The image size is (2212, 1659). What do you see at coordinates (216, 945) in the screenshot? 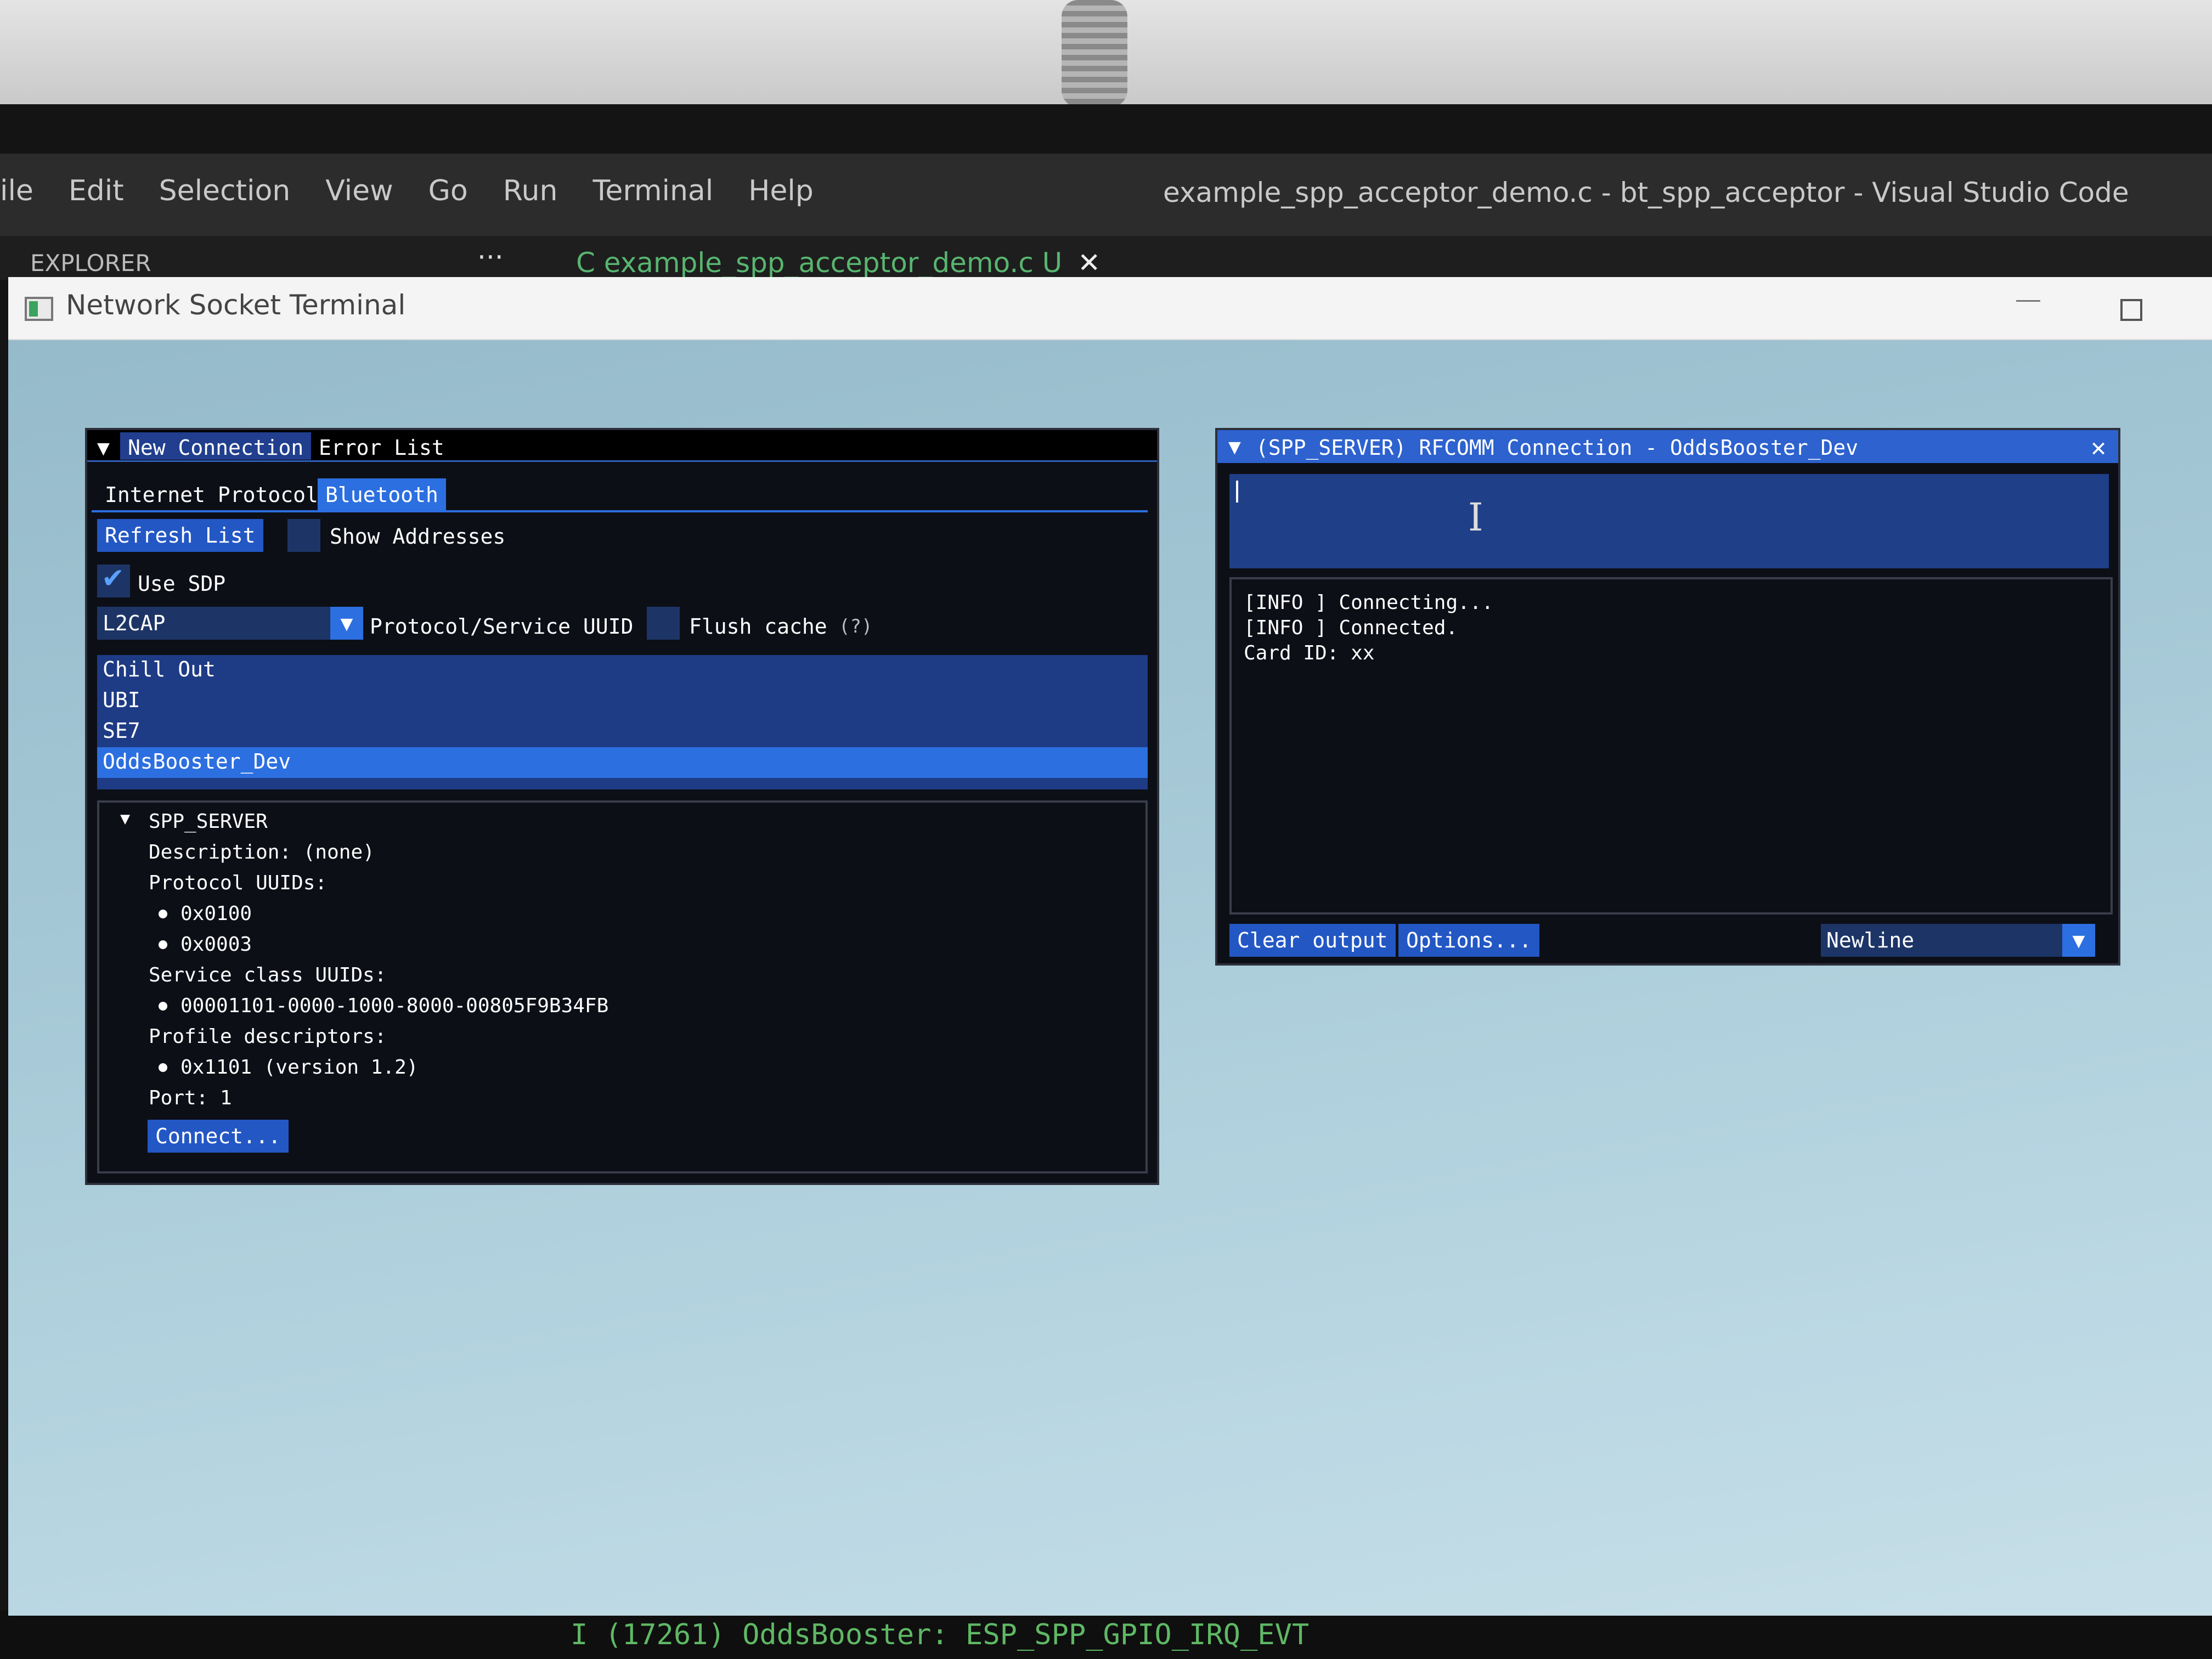
I see `protocol-uuid: 0x0003` at bounding box center [216, 945].